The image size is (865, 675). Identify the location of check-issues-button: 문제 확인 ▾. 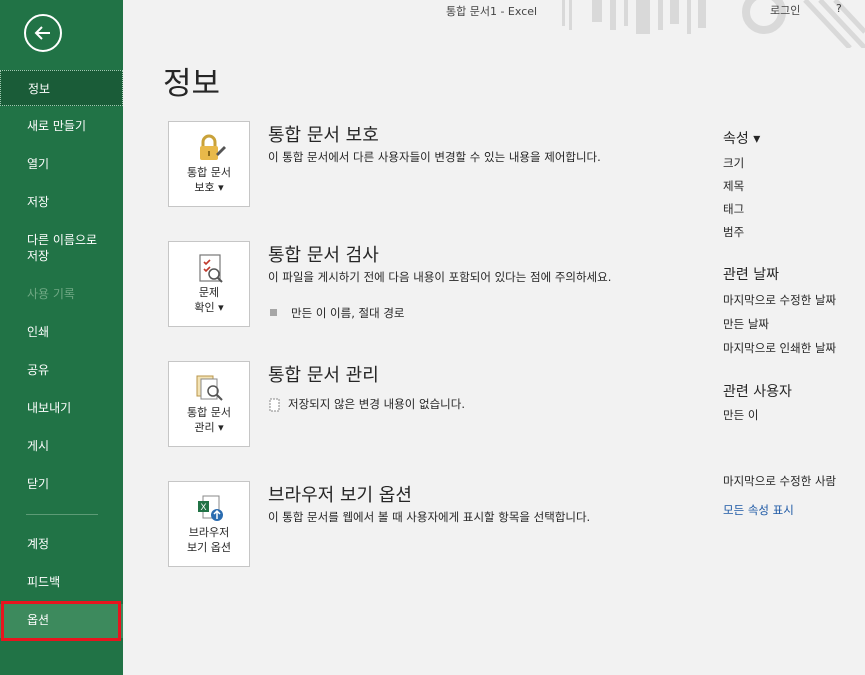
(209, 284).